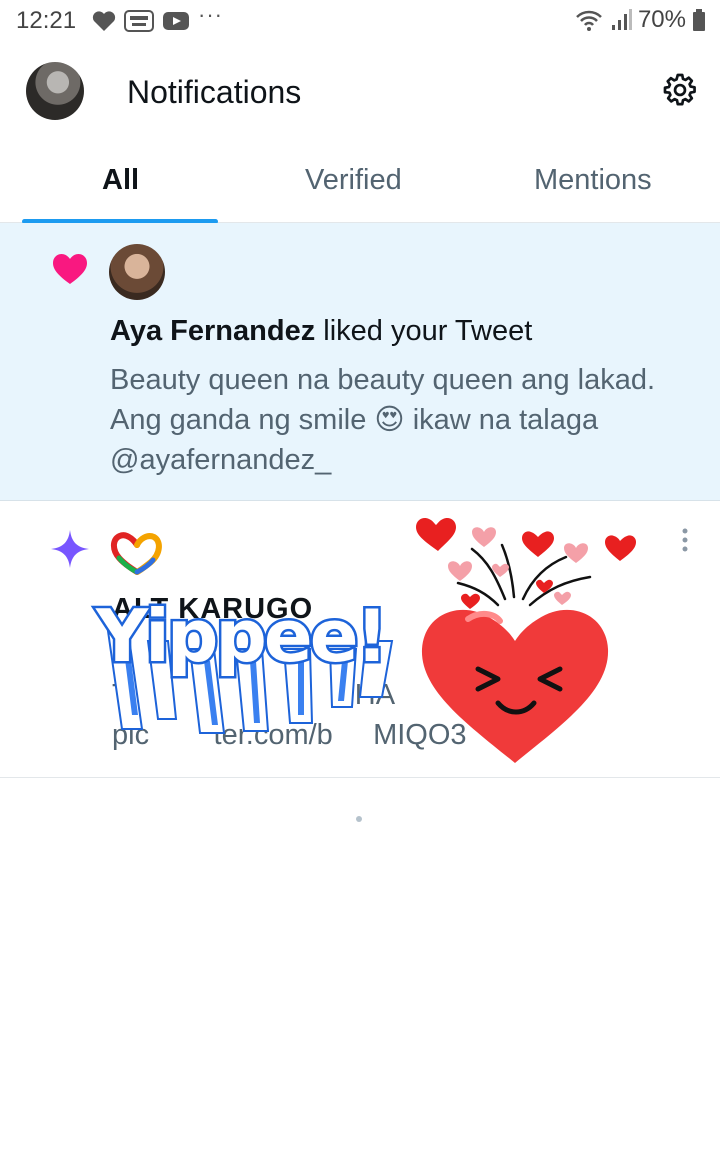  I want to click on status-more-icon: ···, so click(210, 14).